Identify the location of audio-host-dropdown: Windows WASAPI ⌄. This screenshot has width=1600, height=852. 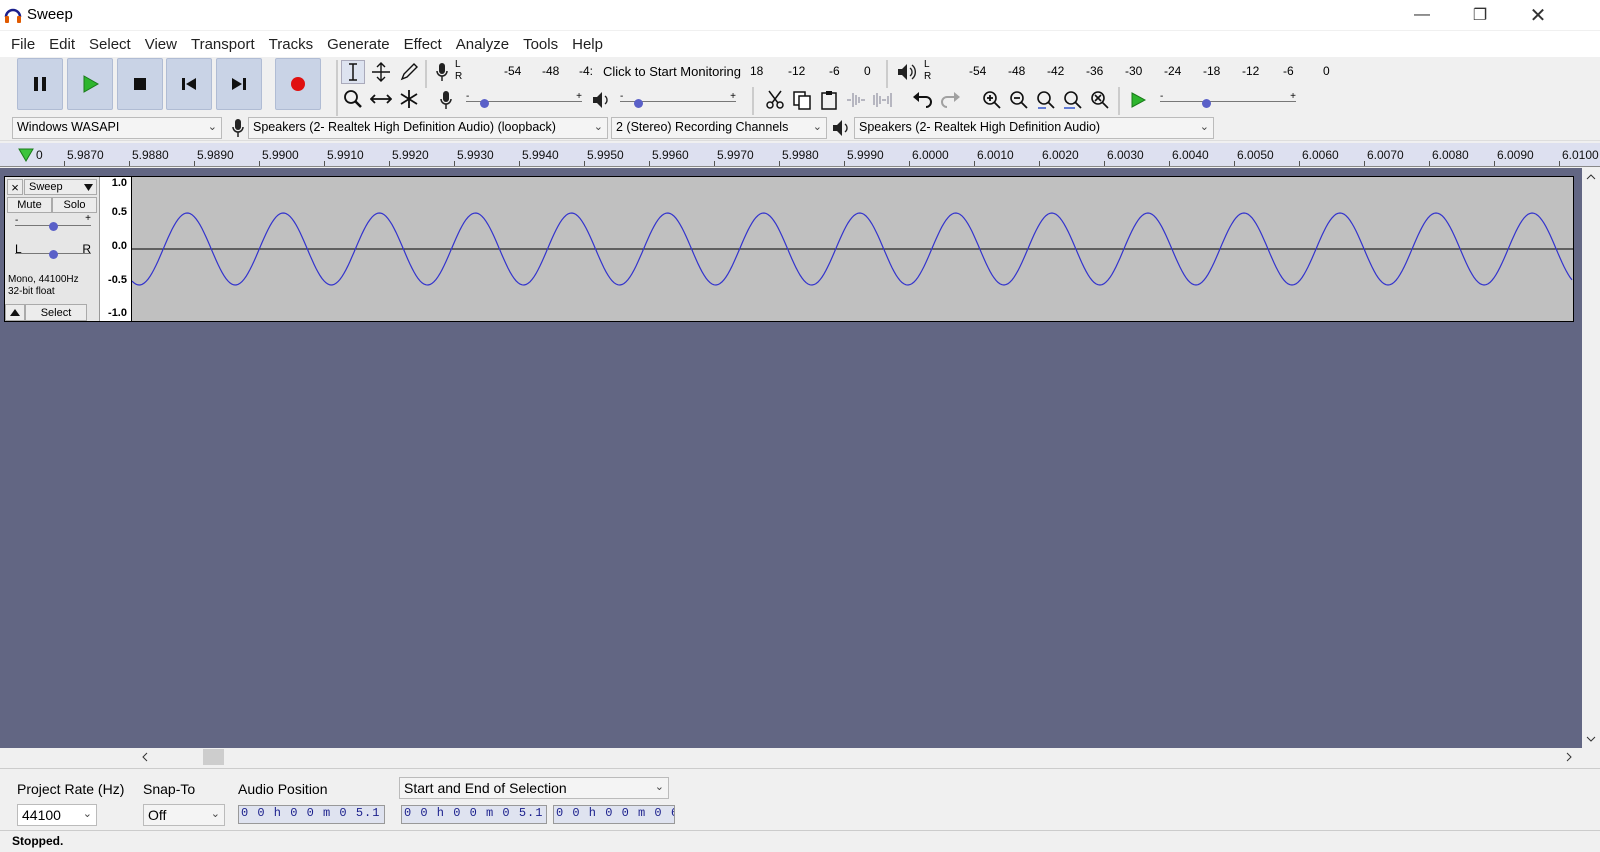
(117, 128).